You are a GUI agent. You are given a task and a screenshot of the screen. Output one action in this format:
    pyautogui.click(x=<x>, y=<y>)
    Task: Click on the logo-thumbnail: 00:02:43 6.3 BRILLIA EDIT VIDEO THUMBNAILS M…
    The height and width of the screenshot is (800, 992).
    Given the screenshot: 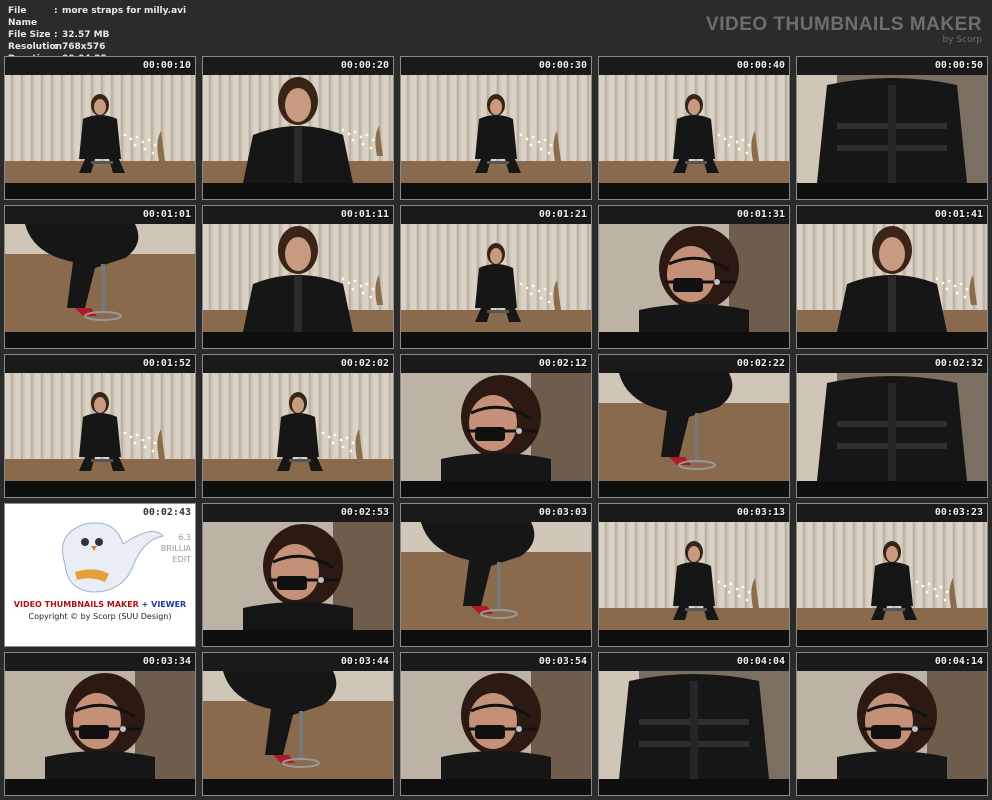 What is the action you would take?
    pyautogui.click(x=100, y=575)
    